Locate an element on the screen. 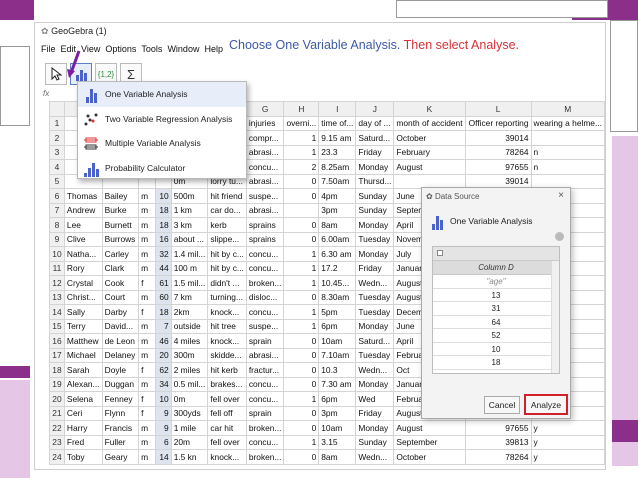 Image resolution: width=638 pixels, height=478 pixels. row-header: 8 is located at coordinates (57, 225).